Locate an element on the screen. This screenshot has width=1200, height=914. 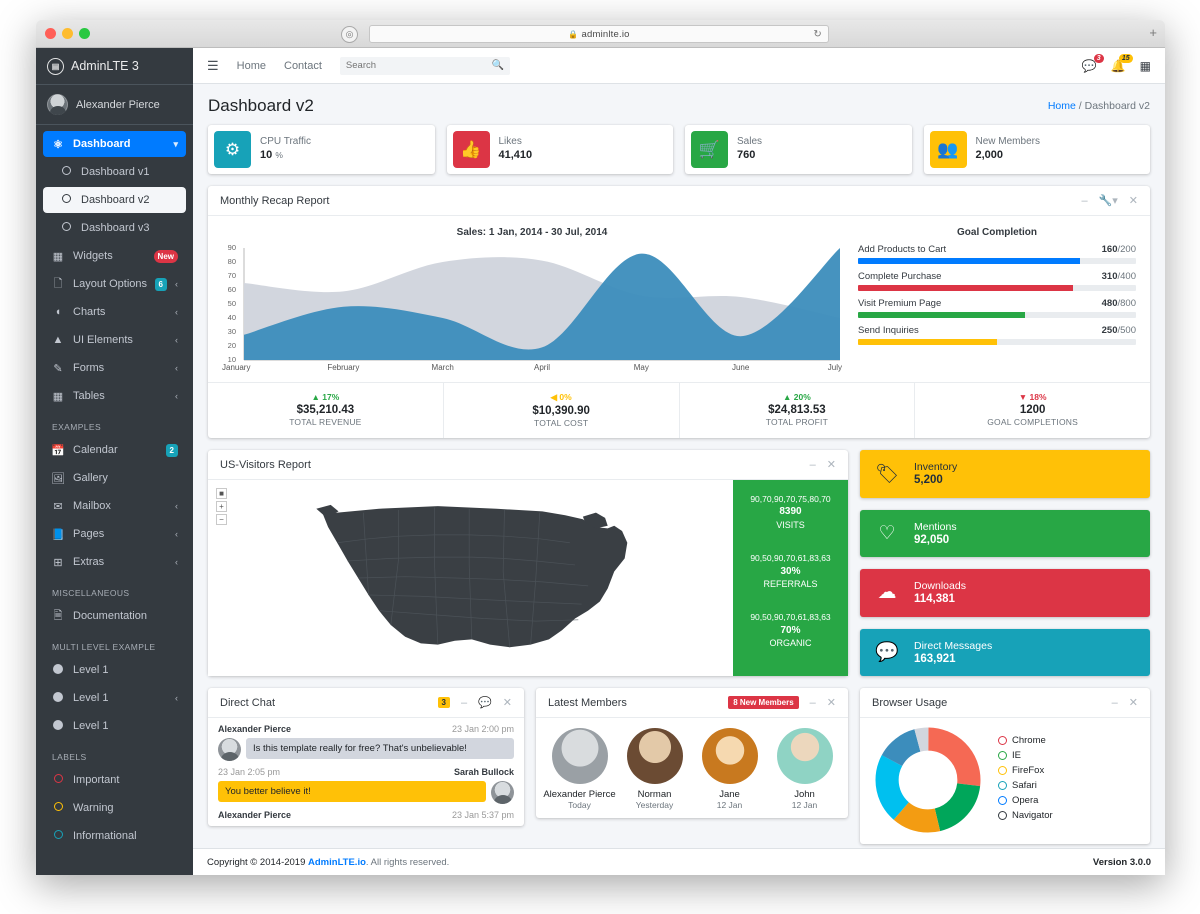
legend-item: Chrome is located at coordinates (1025, 740).